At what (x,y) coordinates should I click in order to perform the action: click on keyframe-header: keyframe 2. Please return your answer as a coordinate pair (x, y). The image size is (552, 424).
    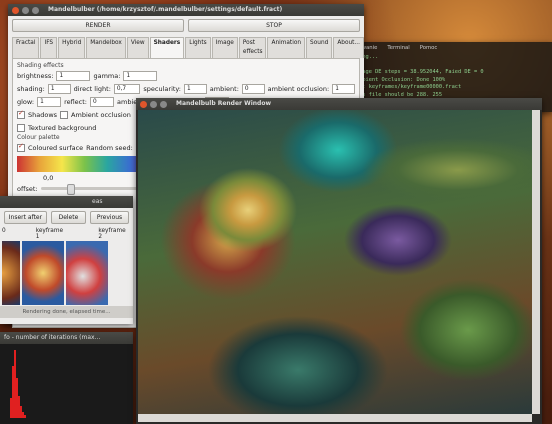
    Looking at the image, I should click on (112, 234).